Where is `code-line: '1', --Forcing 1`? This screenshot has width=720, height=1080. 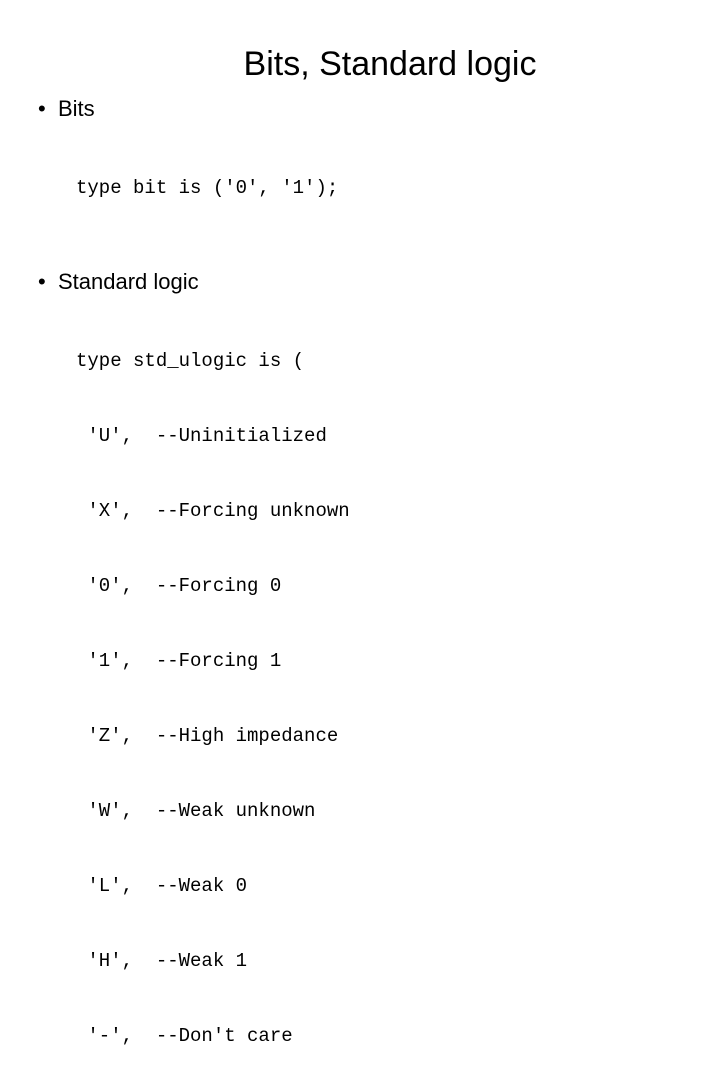
code-line: '1', --Forcing 1 is located at coordinates (179, 661).